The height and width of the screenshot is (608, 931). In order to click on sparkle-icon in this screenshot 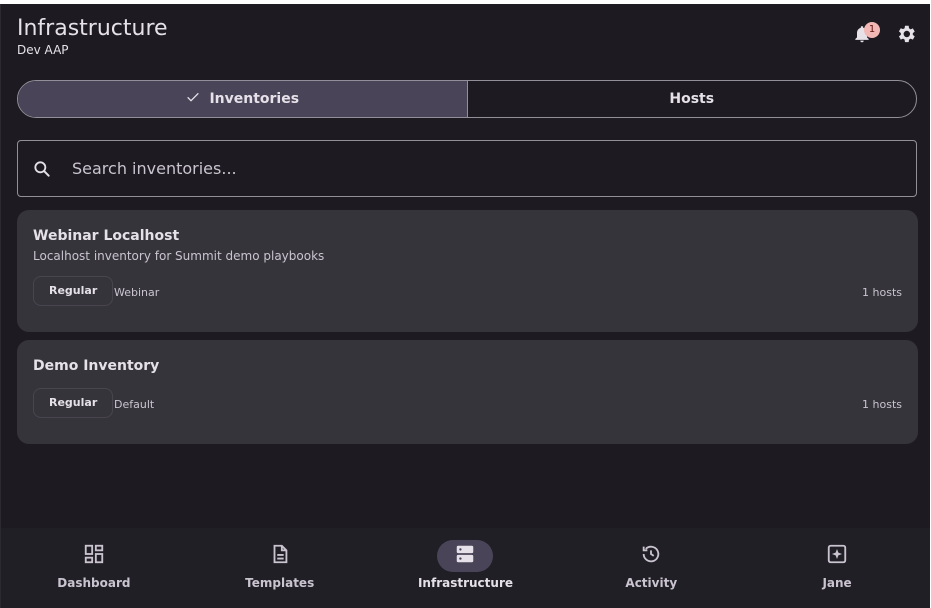, I will do `click(837, 556)`.